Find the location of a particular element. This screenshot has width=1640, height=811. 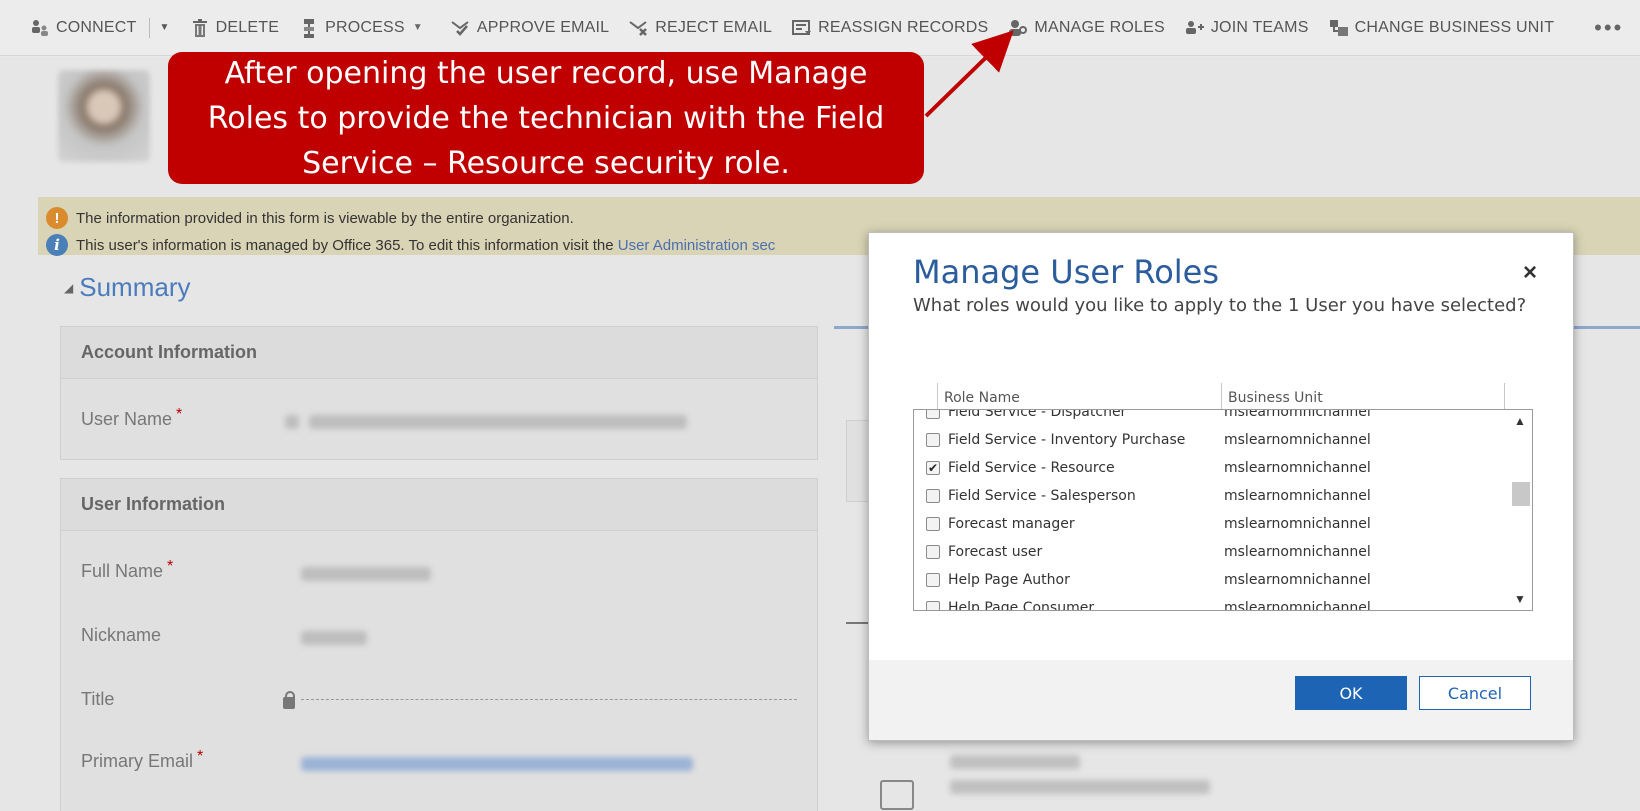

process-label: PROCESS is located at coordinates (365, 27).